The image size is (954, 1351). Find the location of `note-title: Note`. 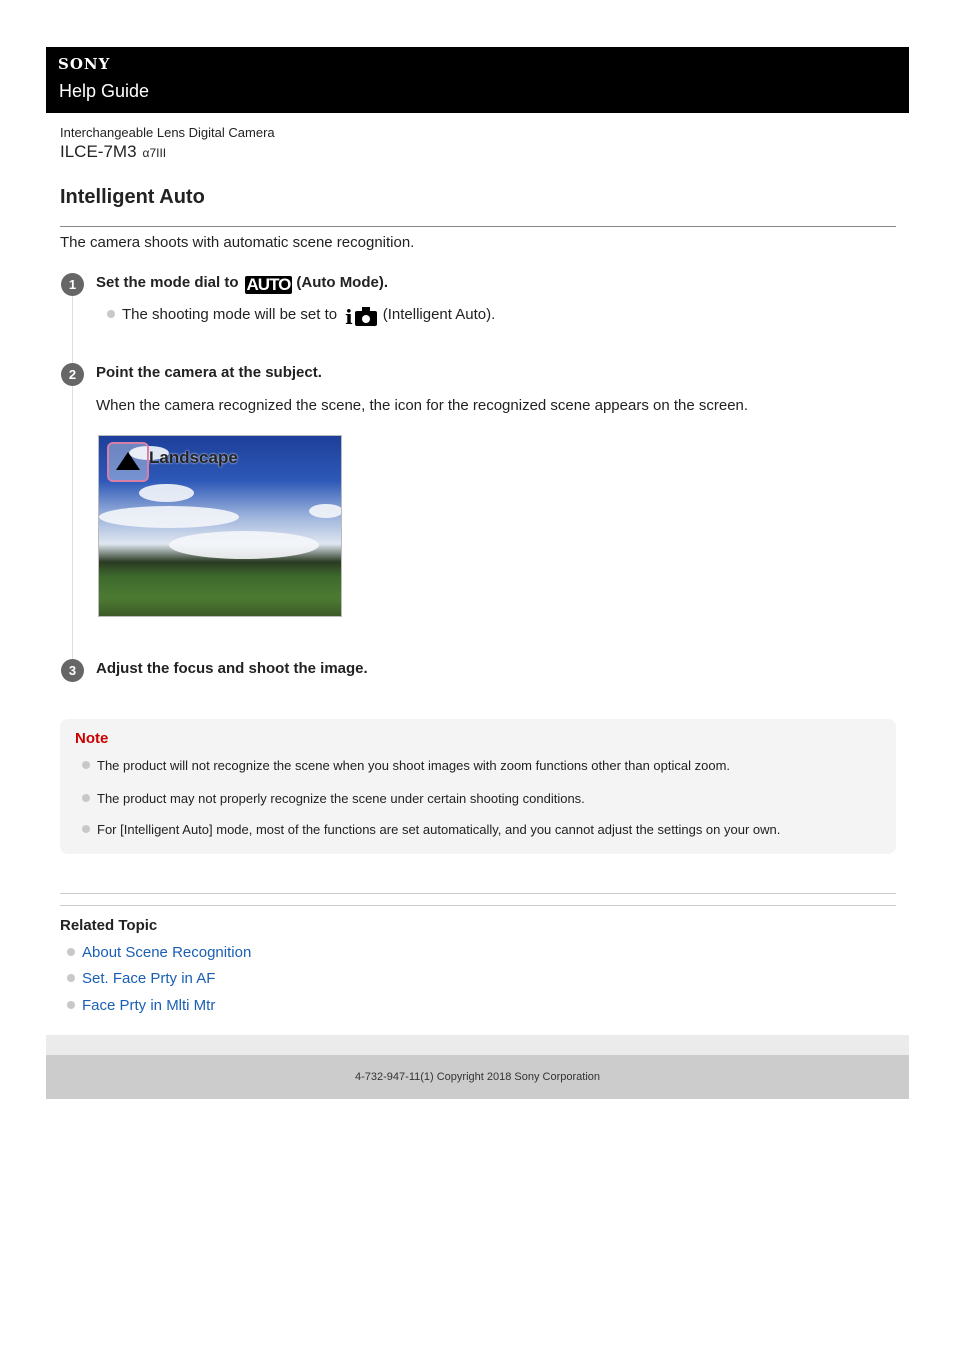

note-title: Note is located at coordinates (92, 738).